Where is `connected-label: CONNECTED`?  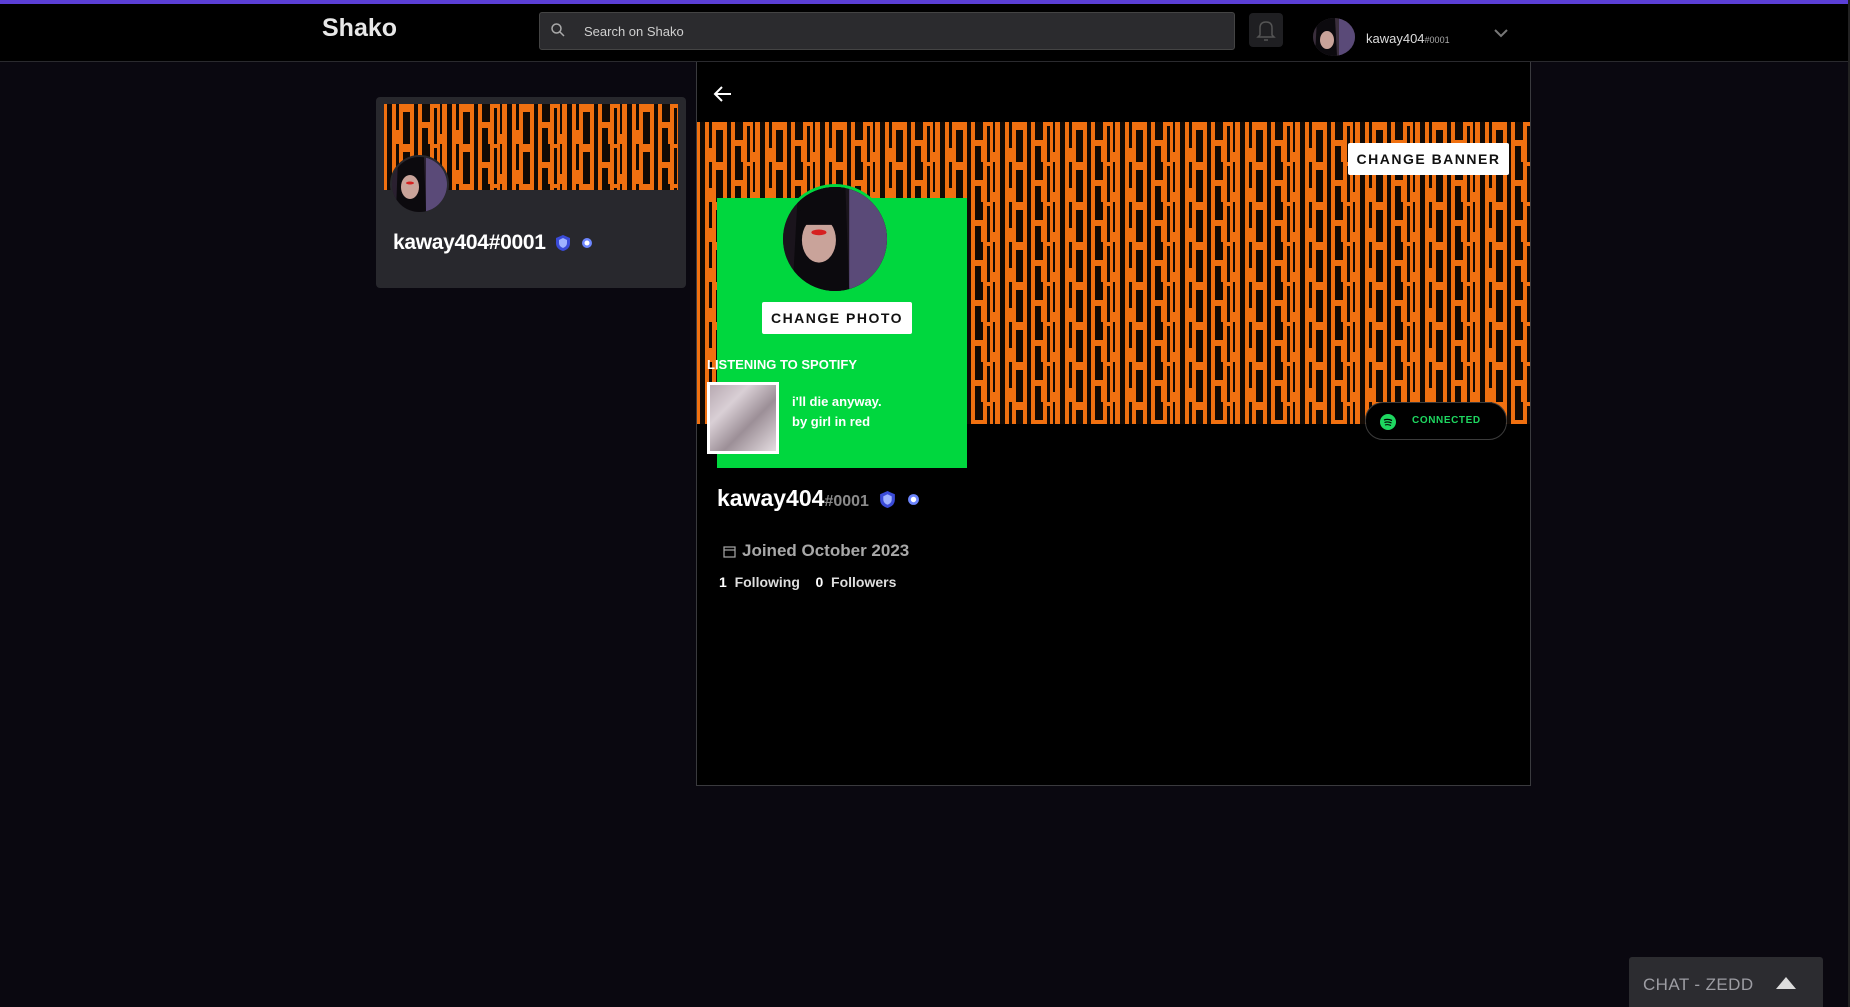 connected-label: CONNECTED is located at coordinates (1446, 420).